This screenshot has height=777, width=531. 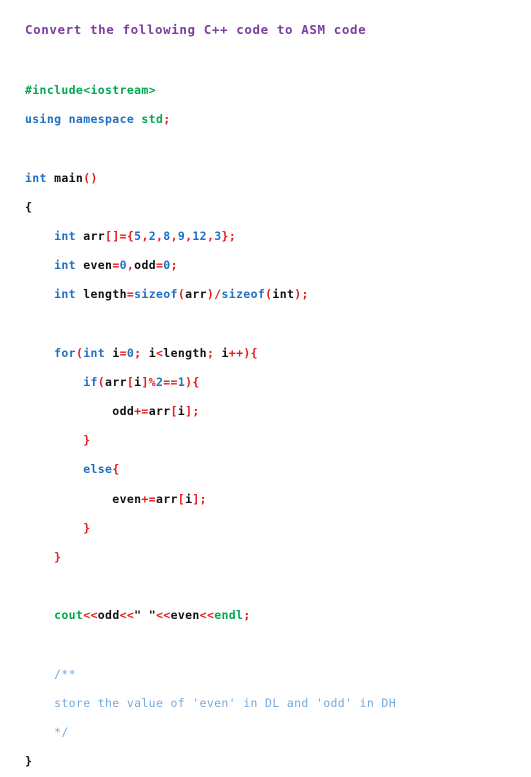 I want to click on code-token: endl, so click(x=229, y=615).